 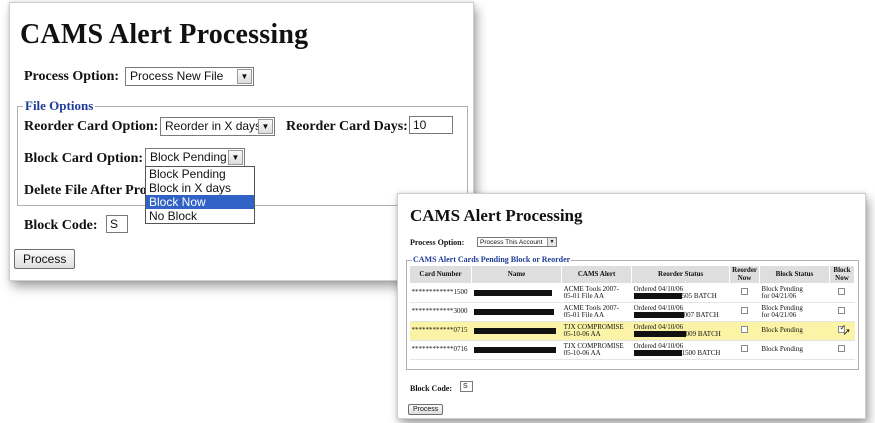 I want to click on block-now-cell: ➚, so click(x=842, y=331).